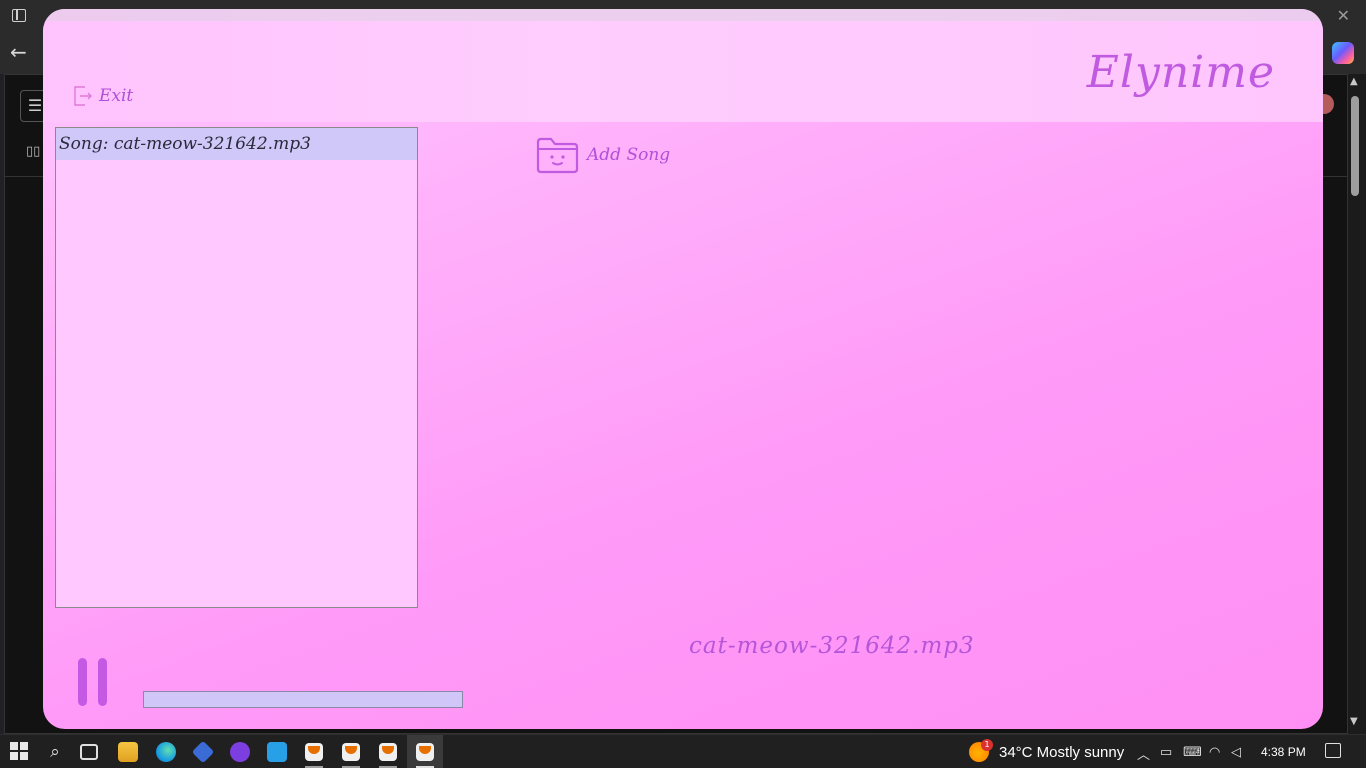  Describe the element at coordinates (987, 745) in the screenshot. I see `weather-badge: 1` at that location.